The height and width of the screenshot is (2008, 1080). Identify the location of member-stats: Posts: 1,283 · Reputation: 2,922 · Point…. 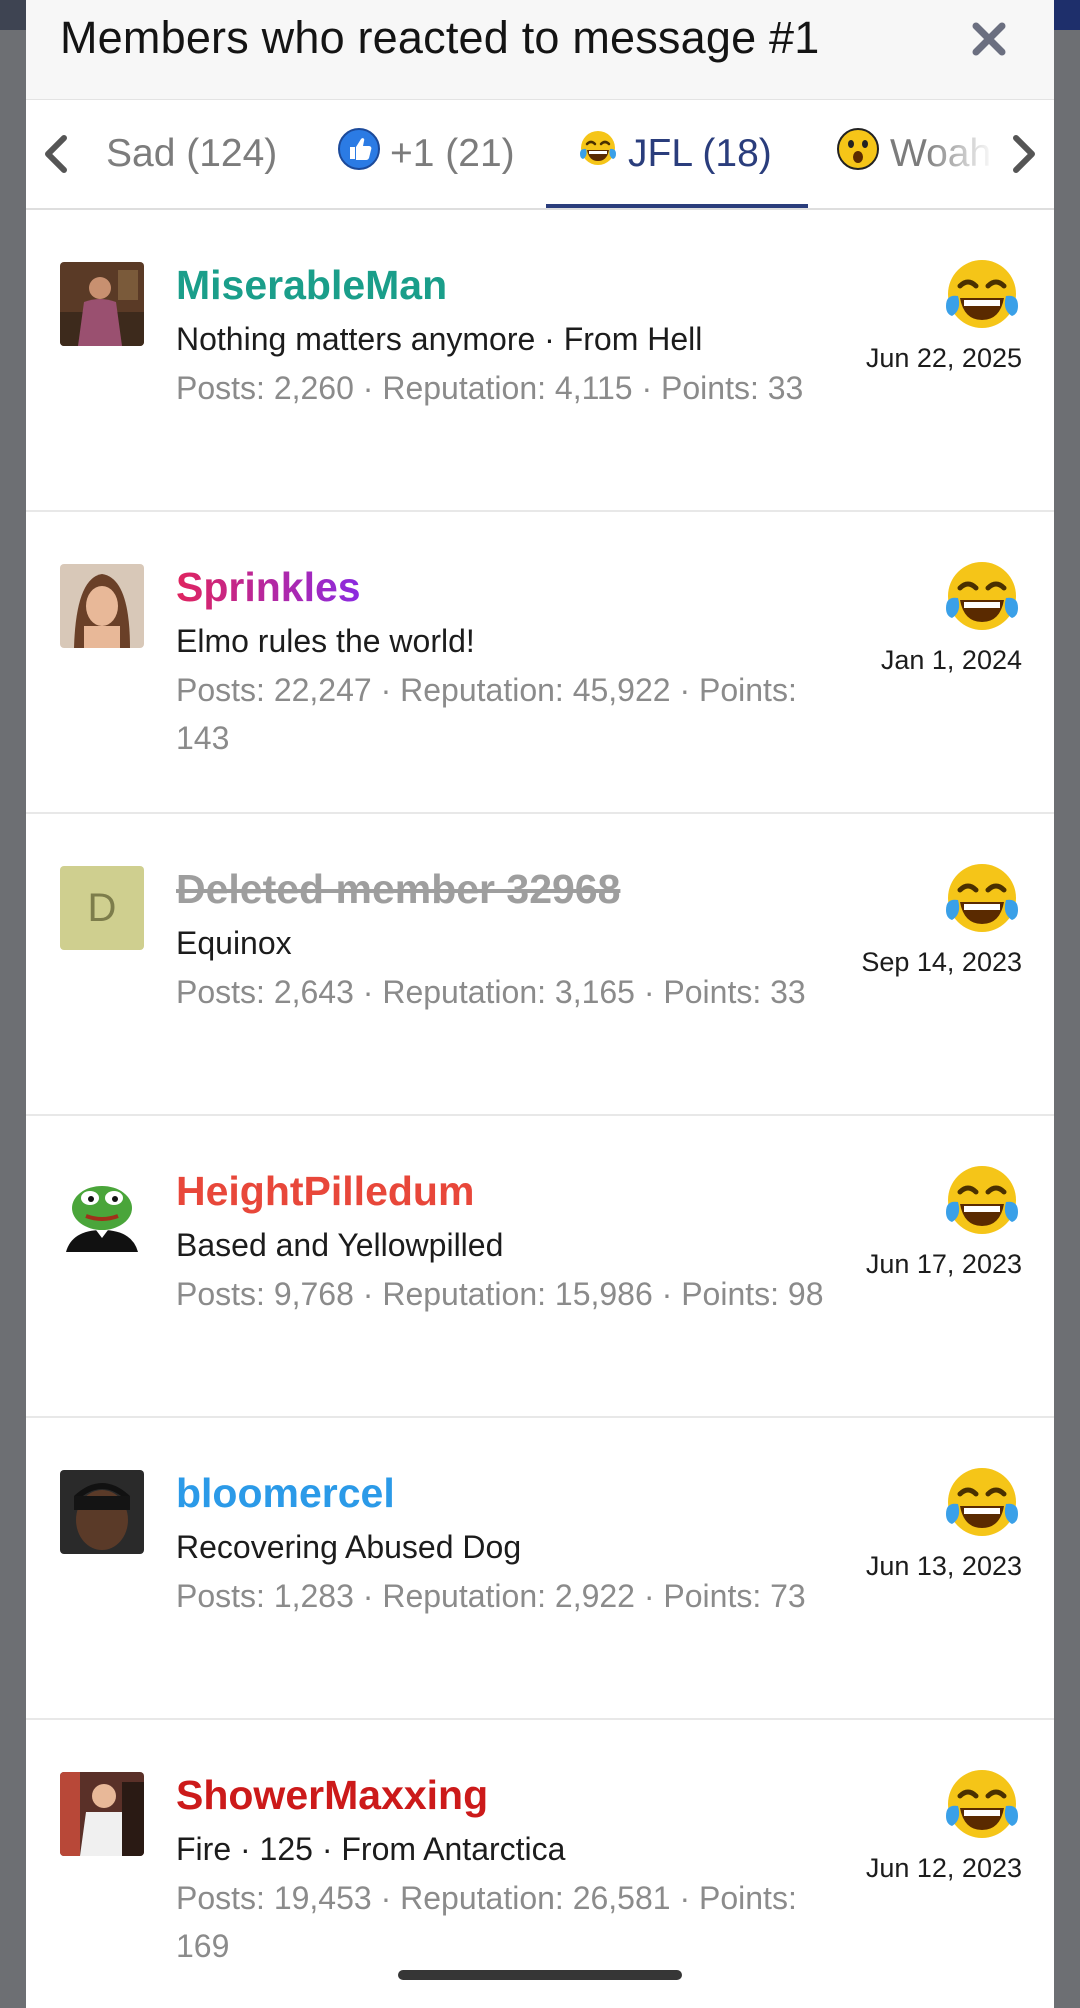
(491, 1596).